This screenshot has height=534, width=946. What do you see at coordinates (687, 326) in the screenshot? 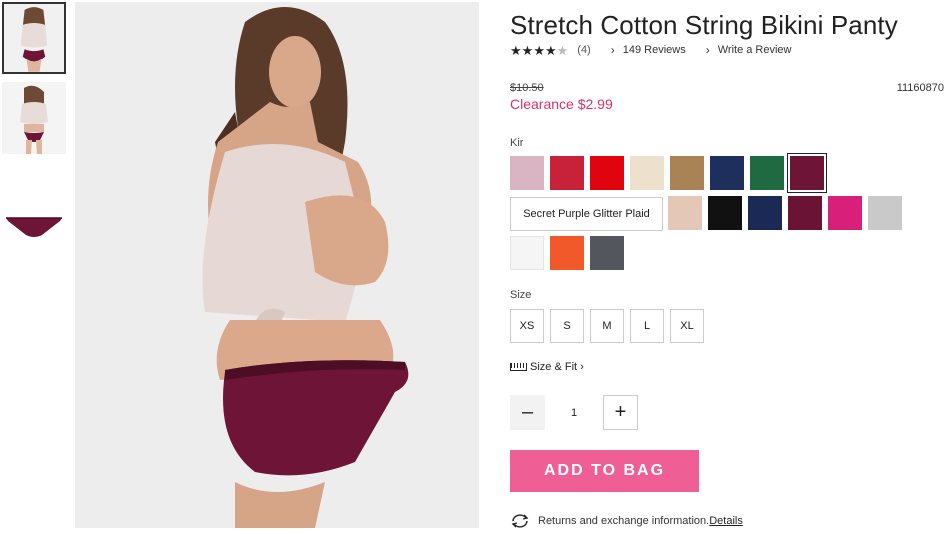
I see `size-option-xl: XL` at bounding box center [687, 326].